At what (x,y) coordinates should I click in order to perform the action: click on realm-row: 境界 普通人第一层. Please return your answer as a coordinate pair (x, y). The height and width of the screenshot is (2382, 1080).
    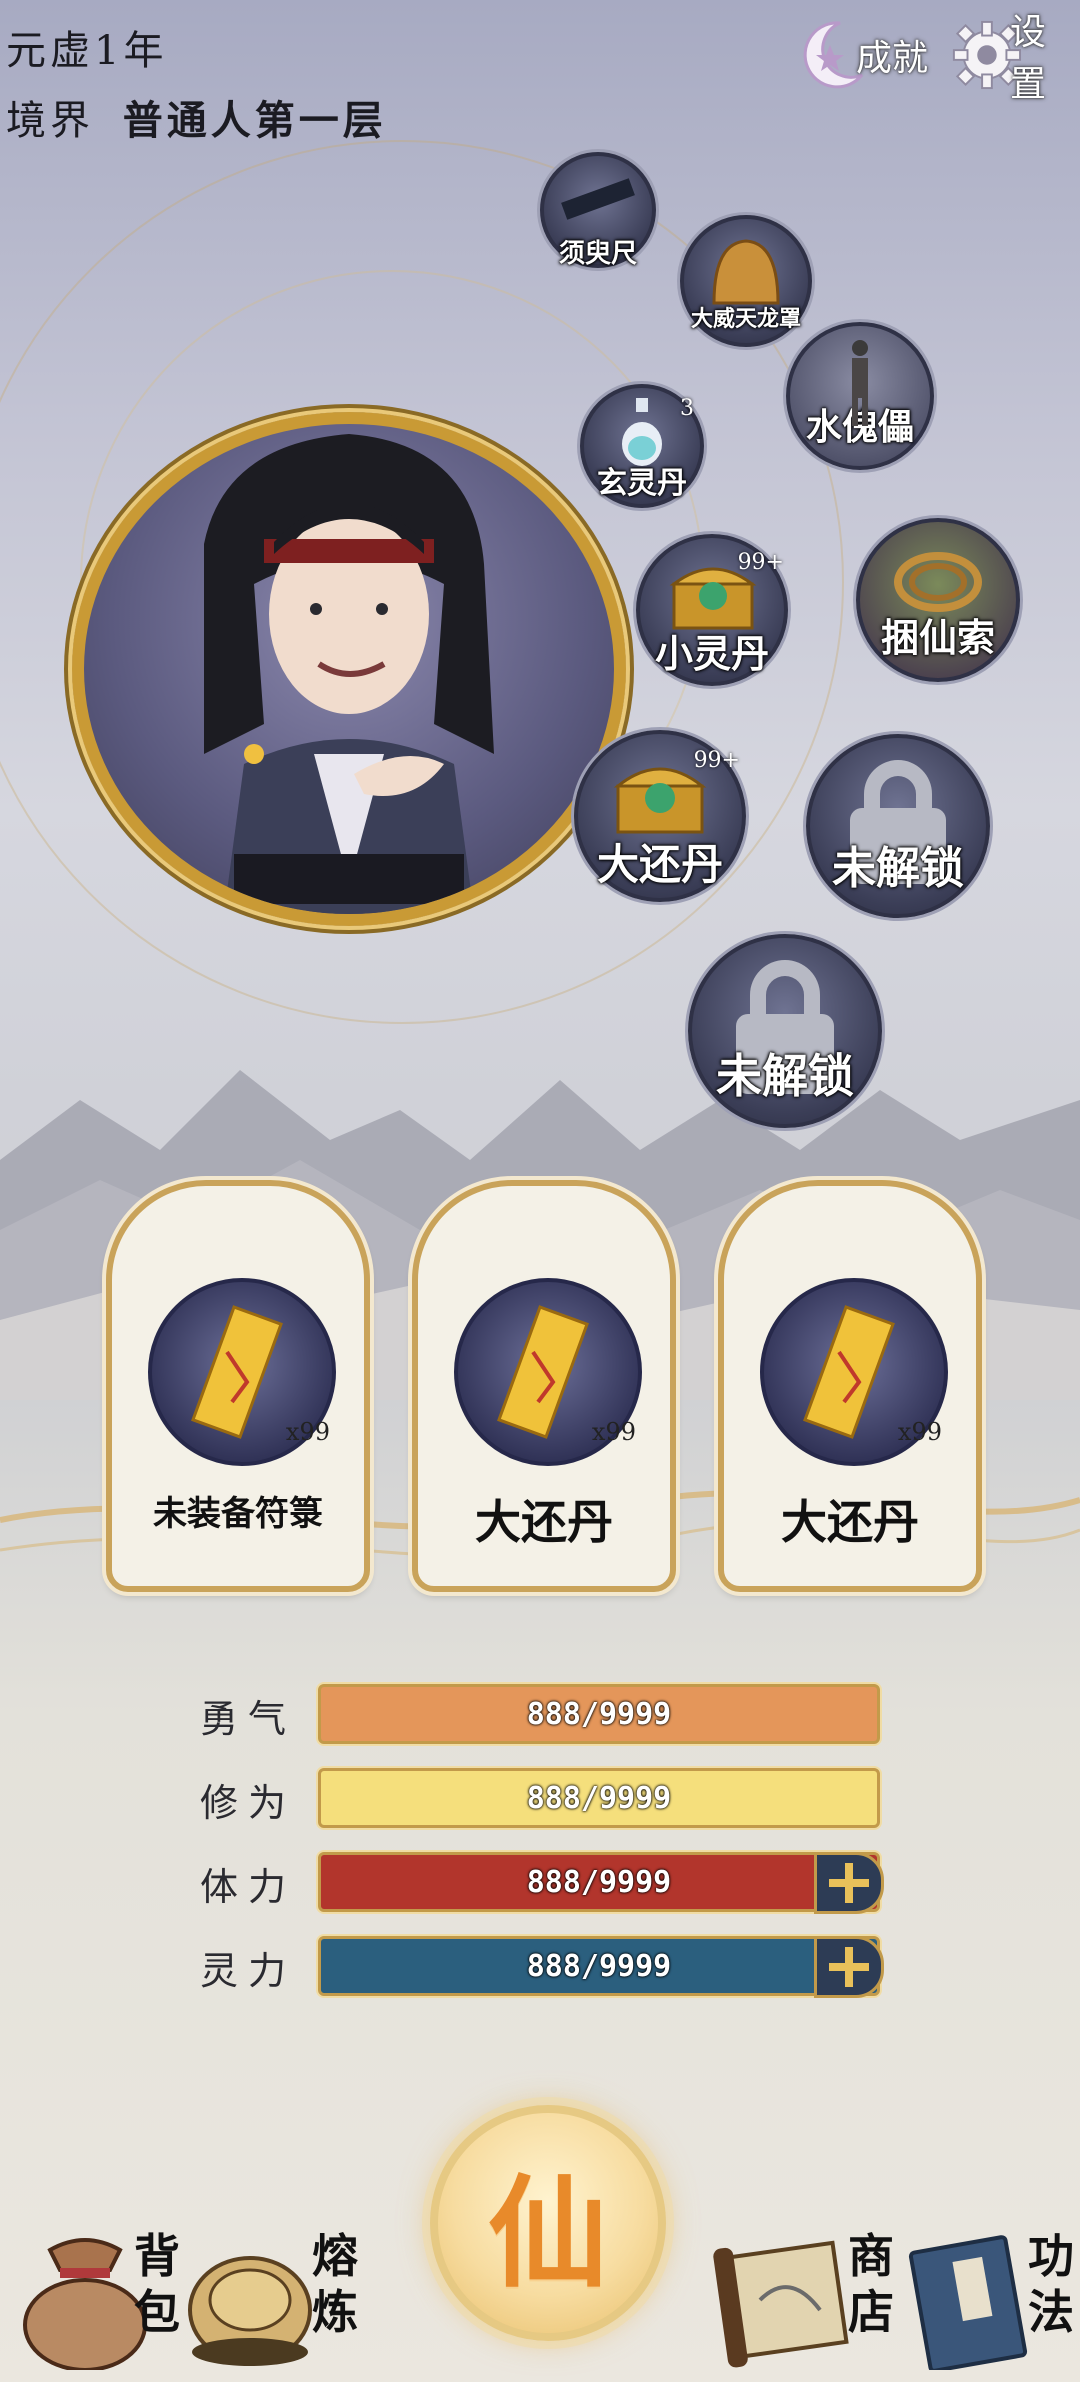
    Looking at the image, I should click on (196, 117).